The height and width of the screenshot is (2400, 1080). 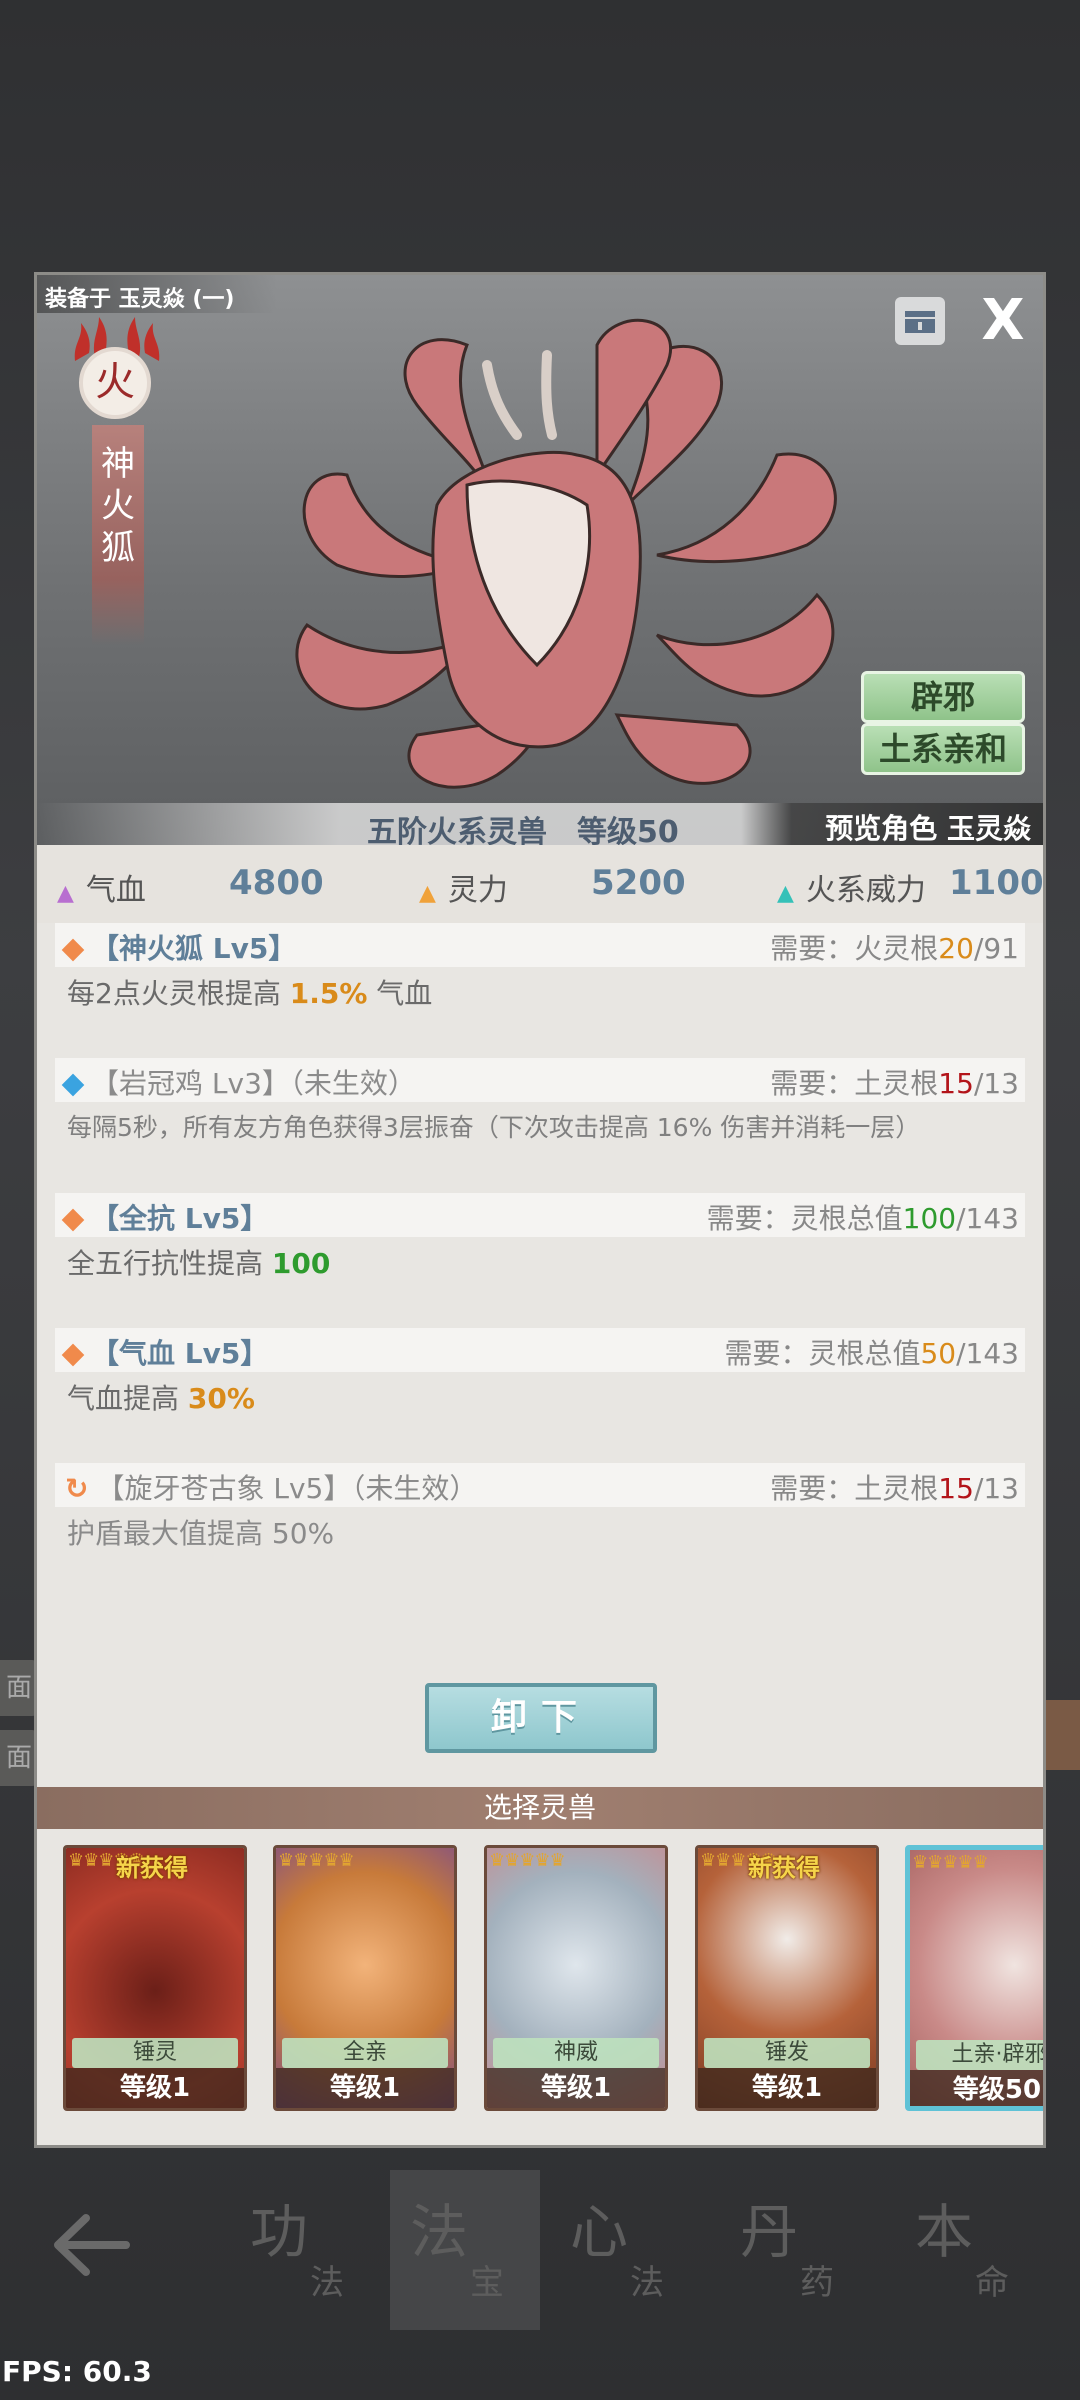 What do you see at coordinates (638, 883) in the screenshot?
I see `stat-value: 5200` at bounding box center [638, 883].